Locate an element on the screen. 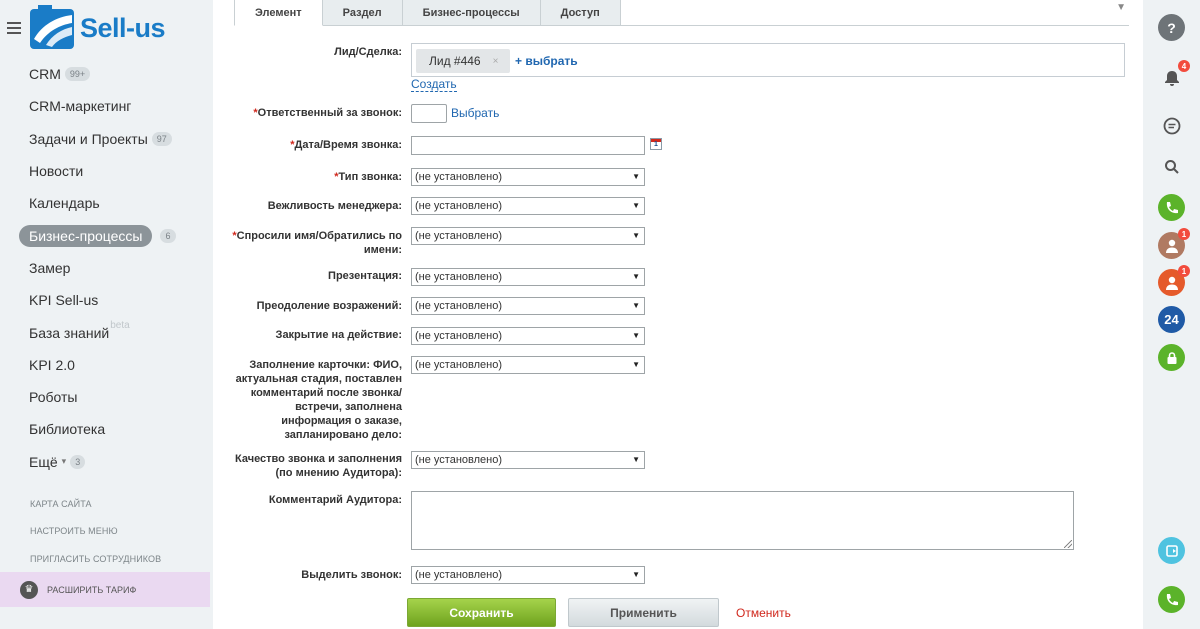 The width and height of the screenshot is (1200, 629). choose-lead-link: + выбрать is located at coordinates (546, 61).